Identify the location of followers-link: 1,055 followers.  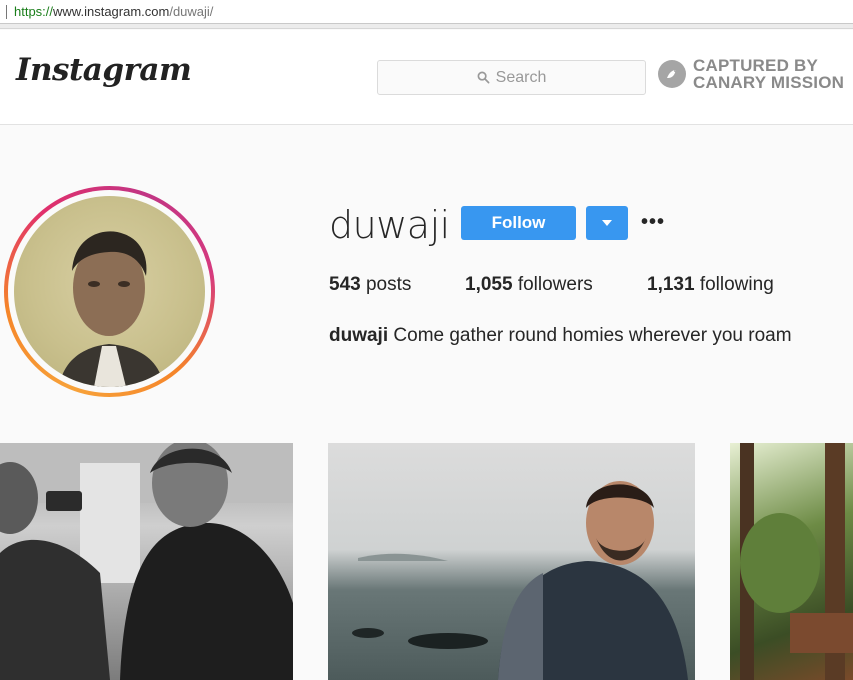
(529, 285).